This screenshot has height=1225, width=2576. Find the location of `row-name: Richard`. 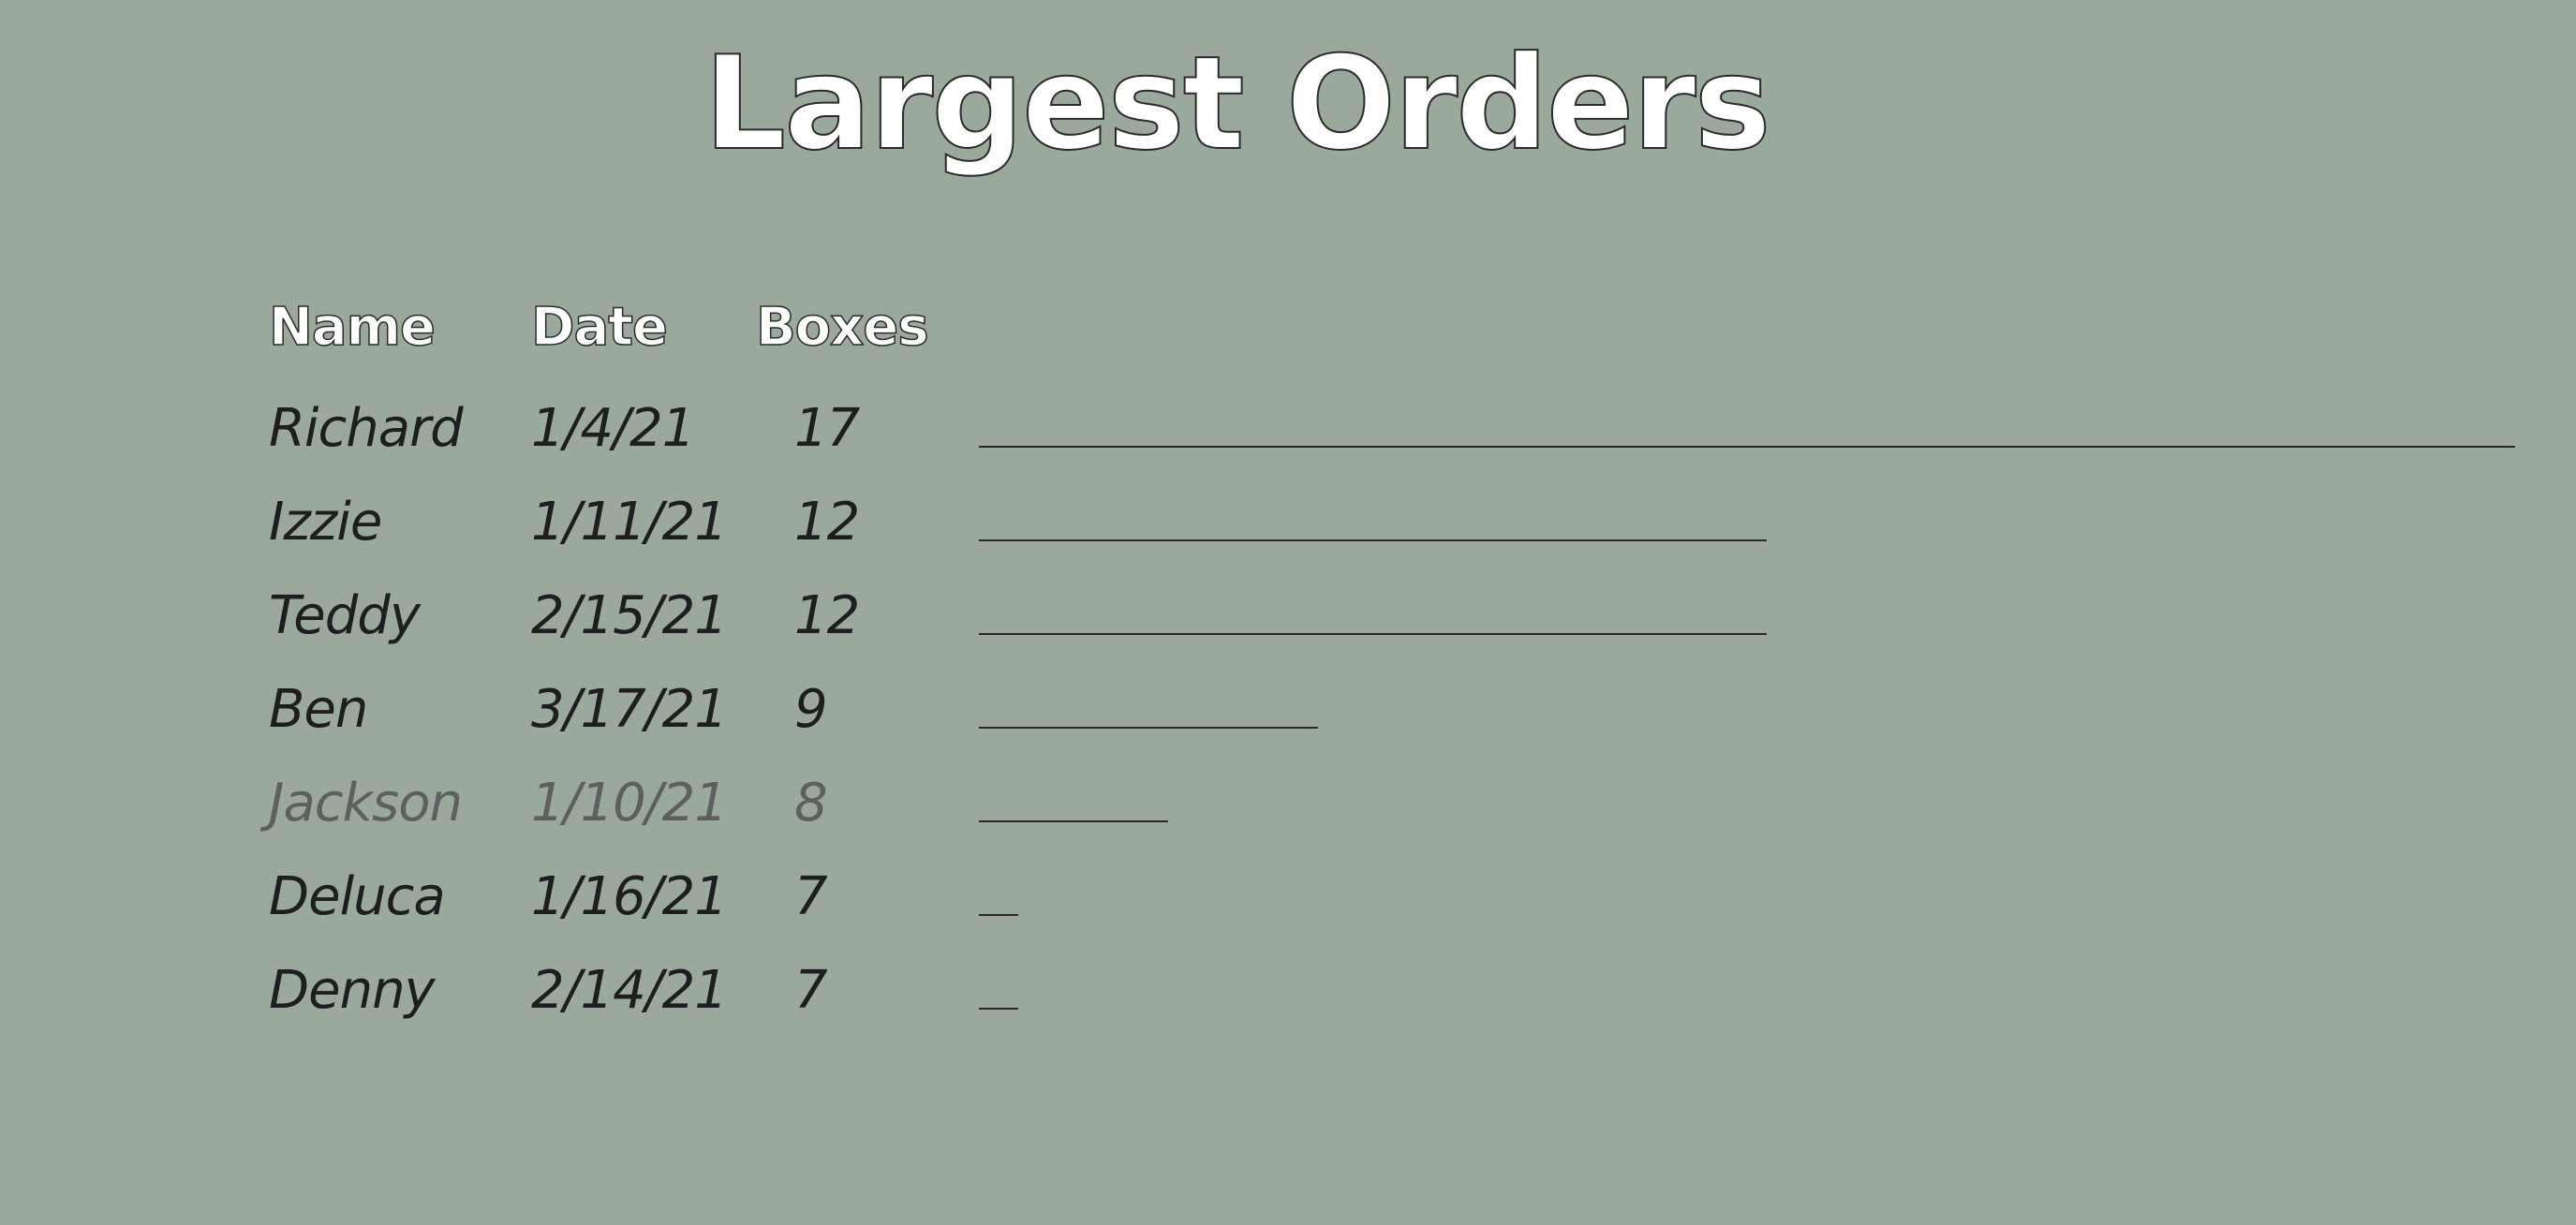

row-name: Richard is located at coordinates (366, 428).